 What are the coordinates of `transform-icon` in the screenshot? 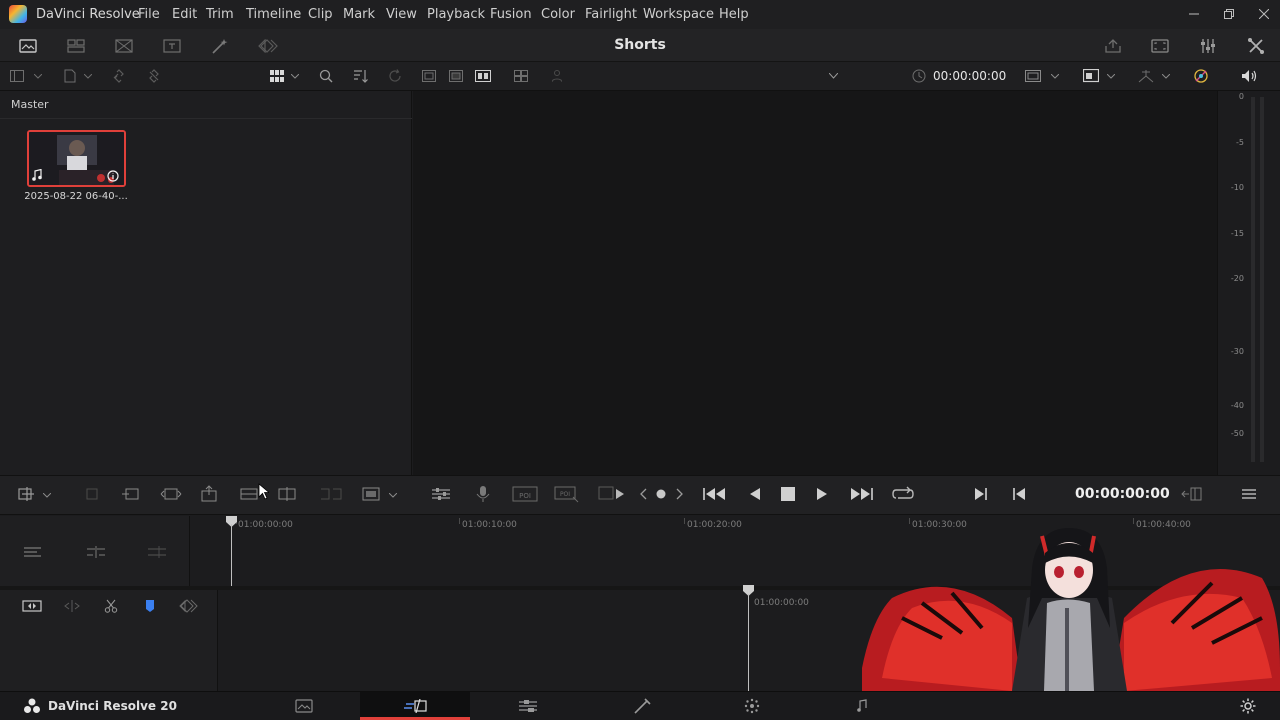 It's located at (1146, 76).